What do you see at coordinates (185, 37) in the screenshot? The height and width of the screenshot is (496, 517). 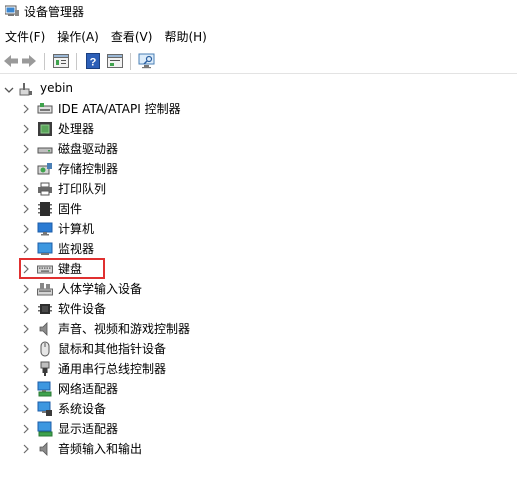 I see `menu-help: 帮助(H)` at bounding box center [185, 37].